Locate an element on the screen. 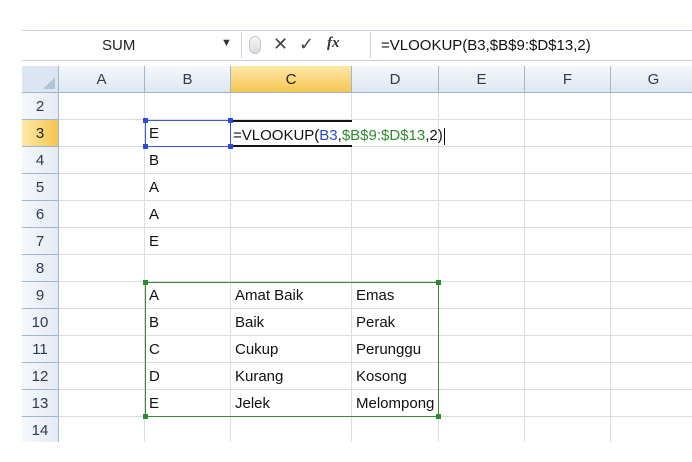 This screenshot has width=692, height=462. formula-input: =VLOOKUP(B3,$B$9:$D$13,2) is located at coordinates (486, 45).